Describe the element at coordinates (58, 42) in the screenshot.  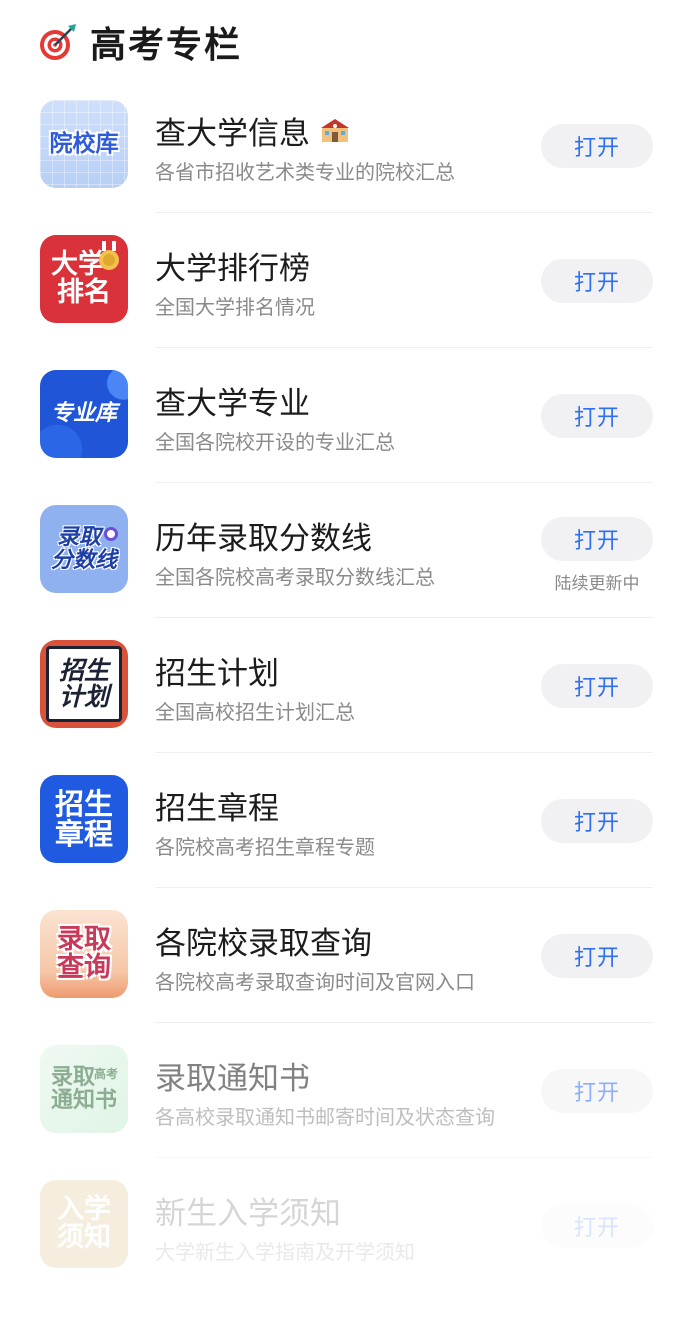
I see `target-dart-icon` at that location.